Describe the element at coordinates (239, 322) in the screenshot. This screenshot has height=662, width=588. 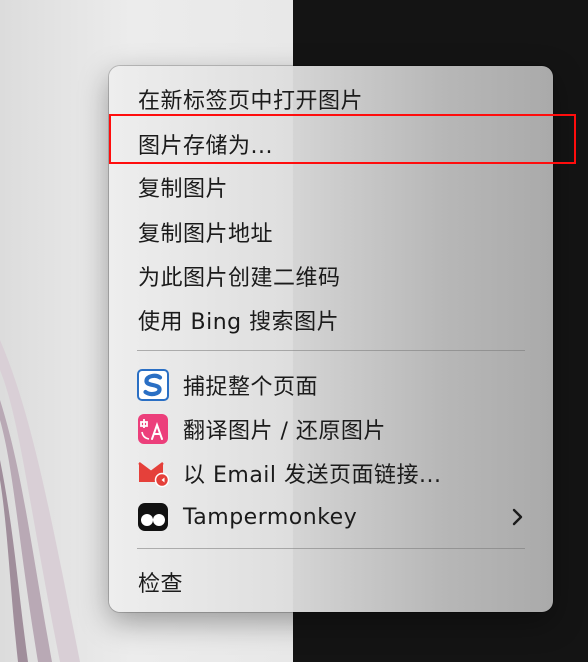
I see `menu-item-label: 使用 Bing 搜索图片` at that location.